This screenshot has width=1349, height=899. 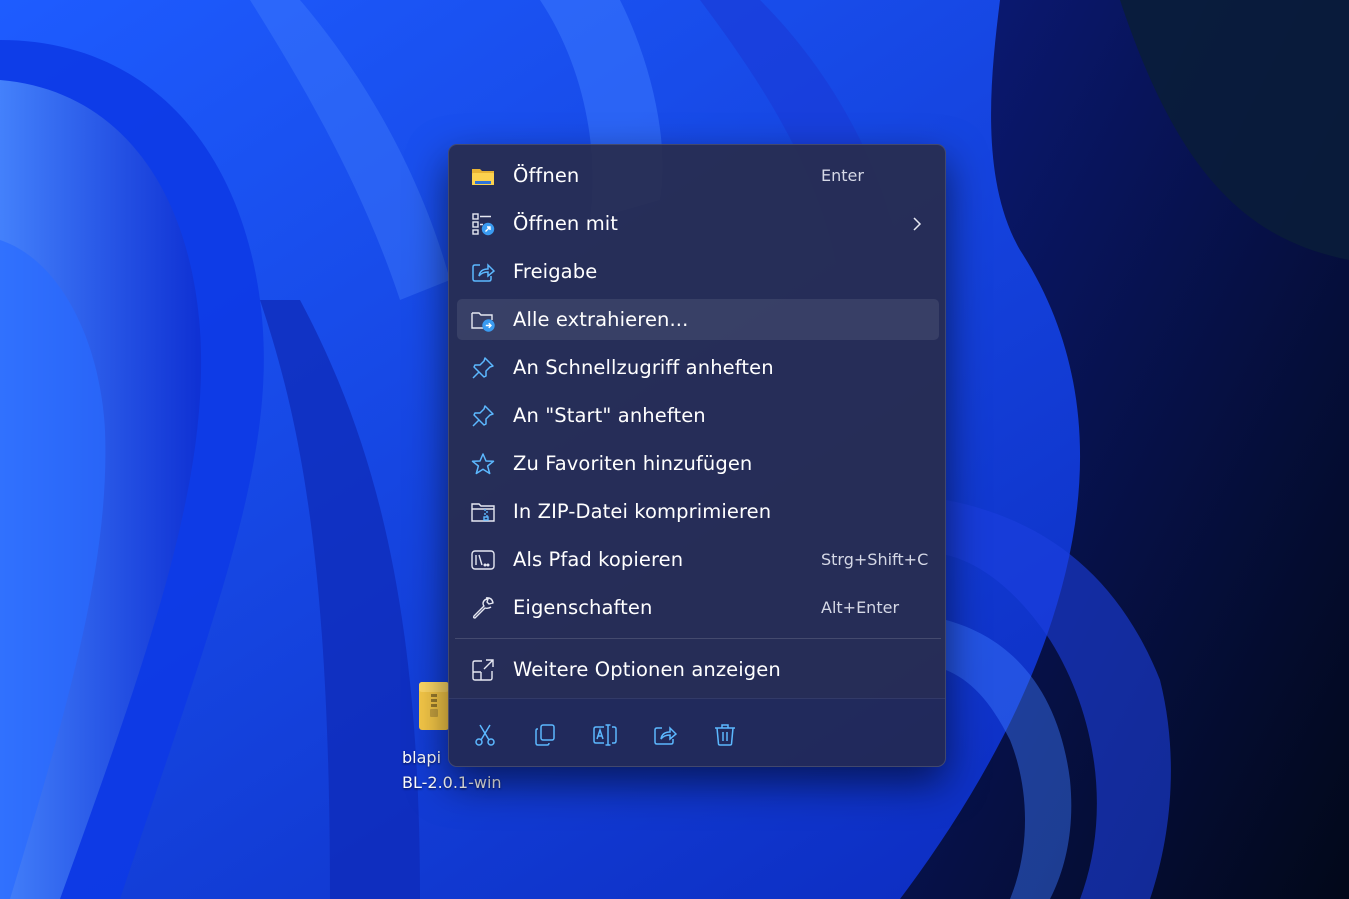 What do you see at coordinates (698, 638) in the screenshot?
I see `menu-separator` at bounding box center [698, 638].